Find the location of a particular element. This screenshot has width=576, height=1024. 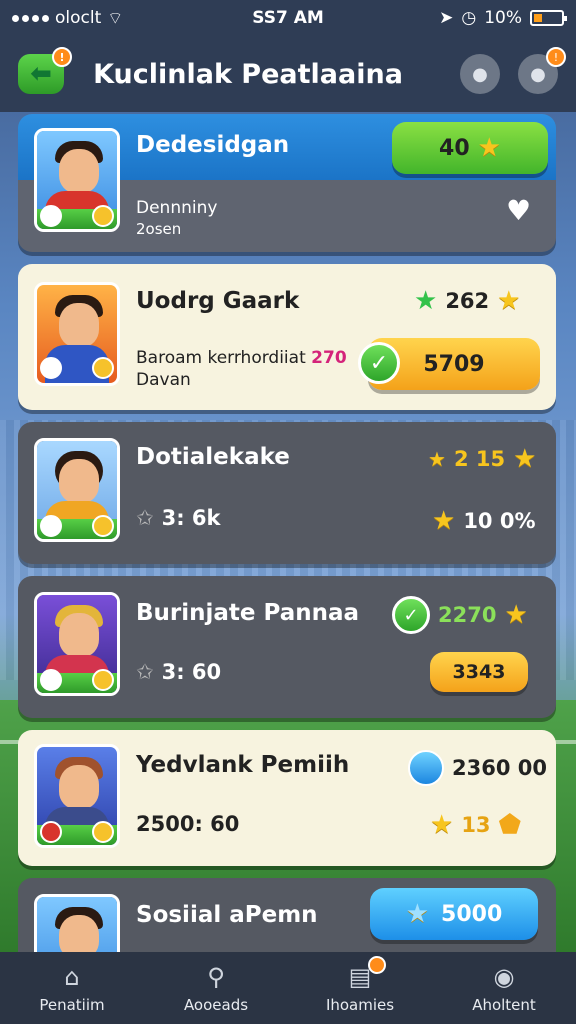

player-subtitle: Baroam kerrhordiiat 270 is located at coordinates (241, 358).